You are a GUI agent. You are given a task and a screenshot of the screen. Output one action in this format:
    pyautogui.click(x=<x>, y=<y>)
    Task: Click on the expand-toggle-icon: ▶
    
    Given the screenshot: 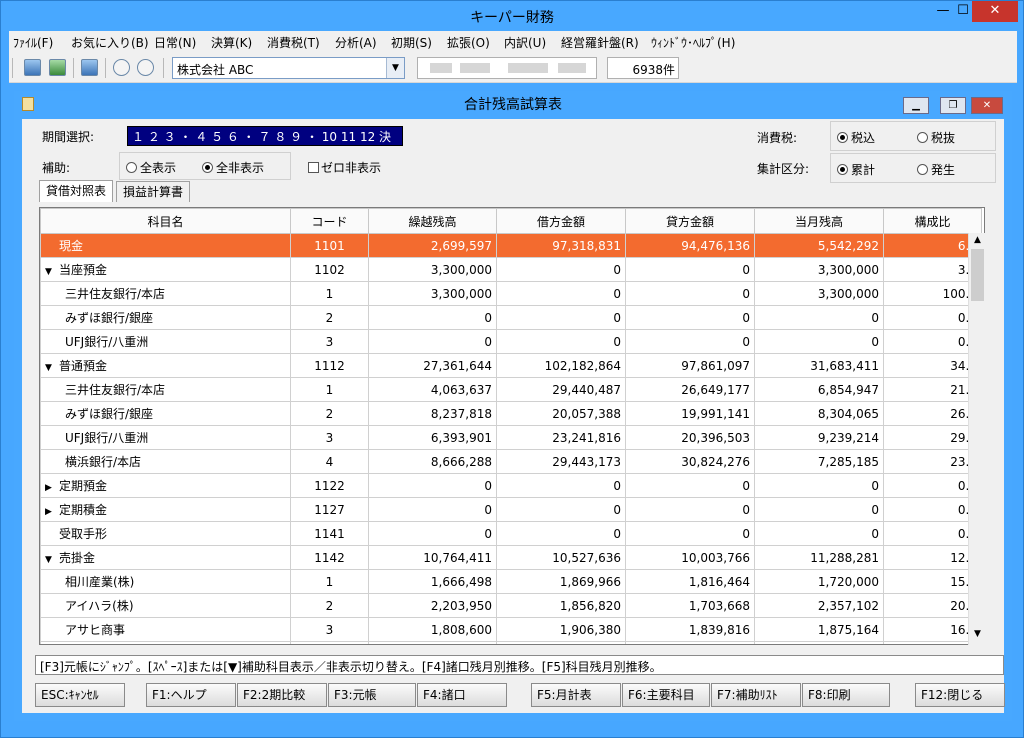 What is the action you would take?
    pyautogui.click(x=52, y=488)
    